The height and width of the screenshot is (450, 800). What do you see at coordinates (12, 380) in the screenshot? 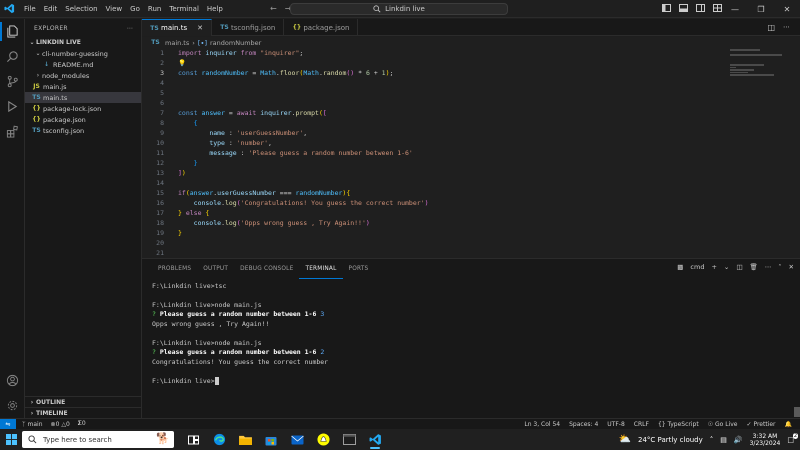
I see `account-icon` at bounding box center [12, 380].